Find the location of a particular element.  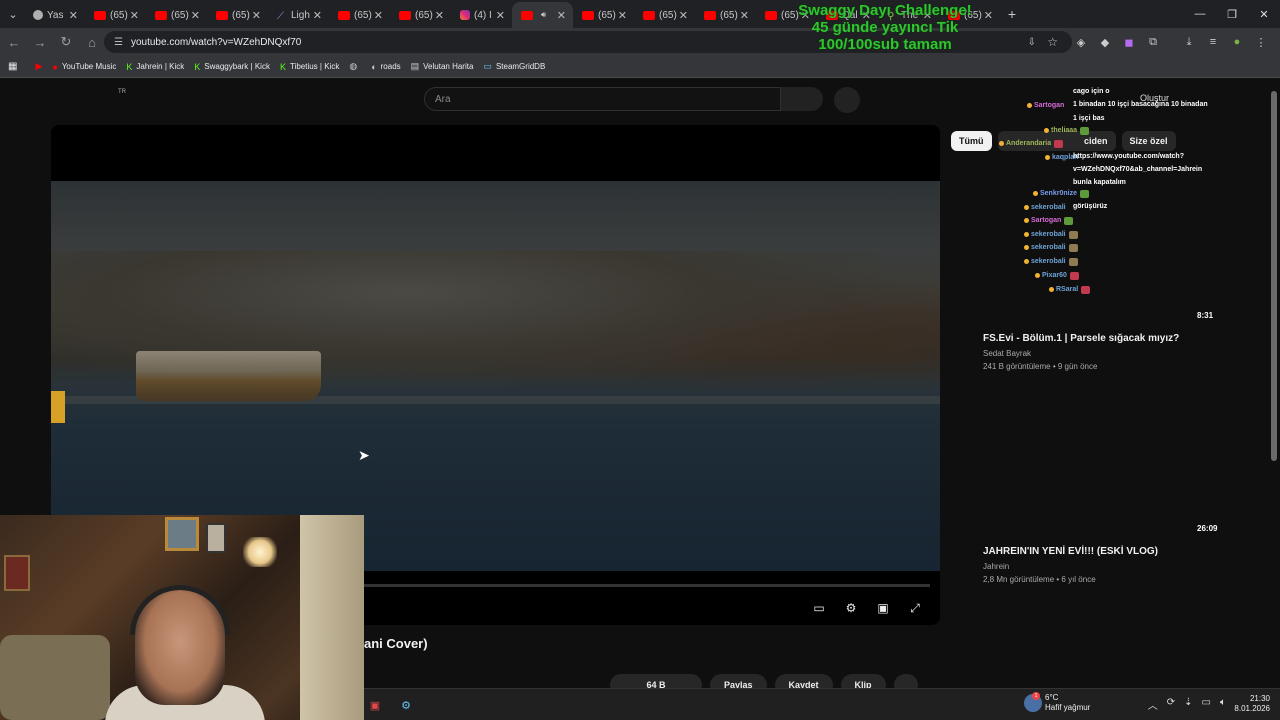

browser-tab: ⟋ Ligh ✕ is located at coordinates (298, 15).